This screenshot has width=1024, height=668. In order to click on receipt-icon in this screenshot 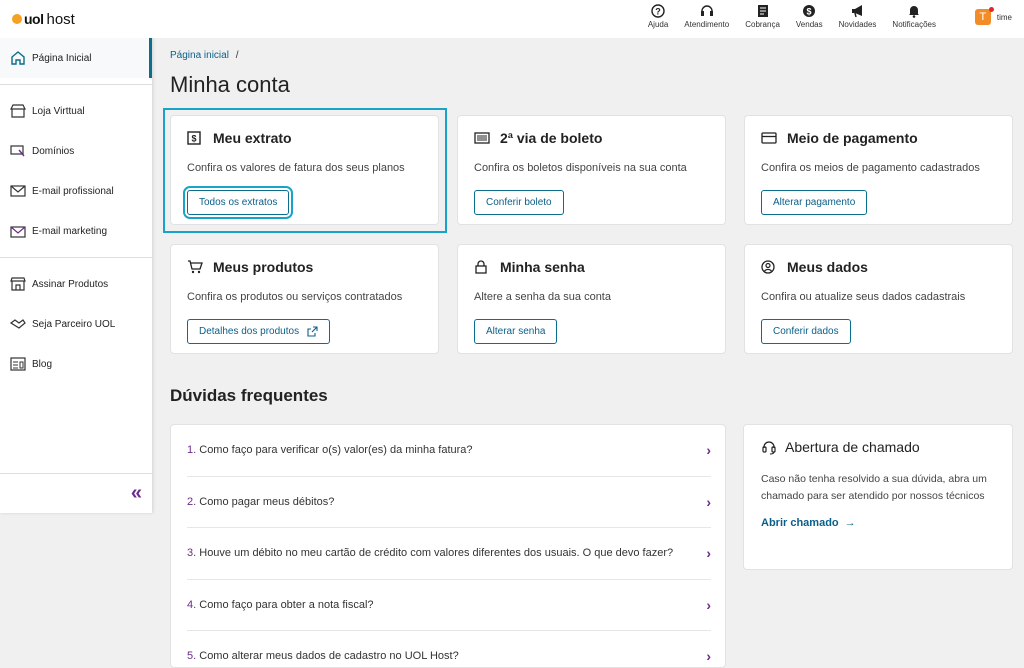, I will do `click(762, 11)`.